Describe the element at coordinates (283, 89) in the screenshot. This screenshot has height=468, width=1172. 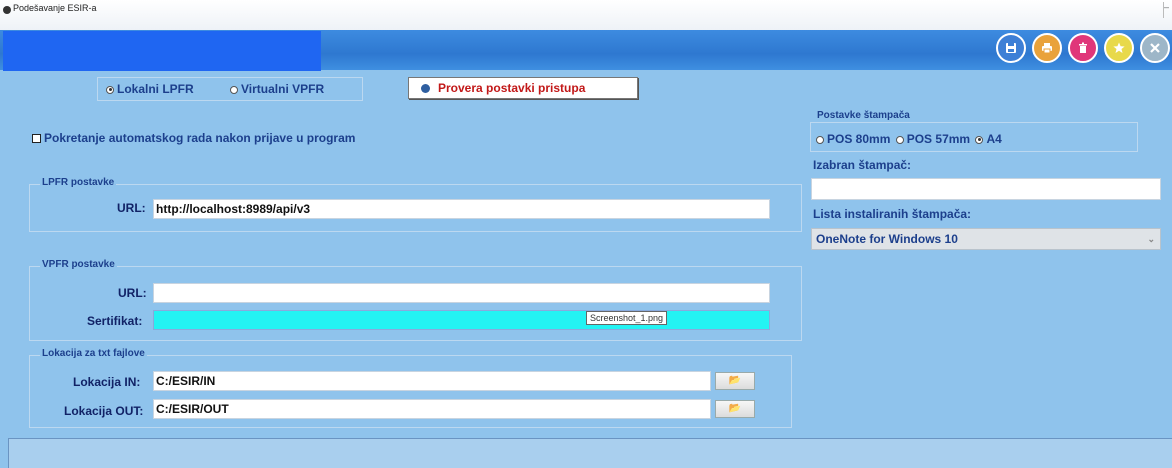
I see `radio-label-vpfr: Virtualni VPFR` at that location.